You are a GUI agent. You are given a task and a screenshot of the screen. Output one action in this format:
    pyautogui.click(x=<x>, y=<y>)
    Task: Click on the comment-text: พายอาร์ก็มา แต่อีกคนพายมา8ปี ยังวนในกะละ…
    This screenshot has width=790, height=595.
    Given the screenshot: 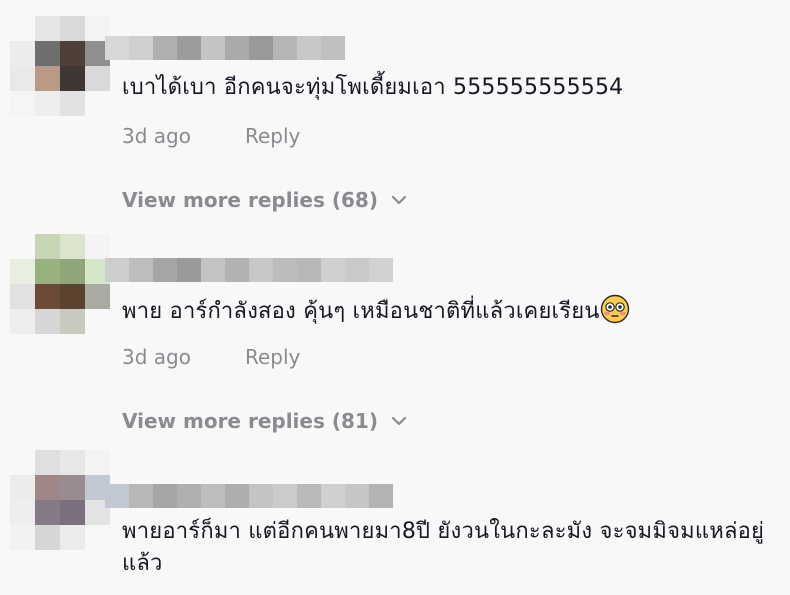 What is the action you would take?
    pyautogui.click(x=443, y=547)
    